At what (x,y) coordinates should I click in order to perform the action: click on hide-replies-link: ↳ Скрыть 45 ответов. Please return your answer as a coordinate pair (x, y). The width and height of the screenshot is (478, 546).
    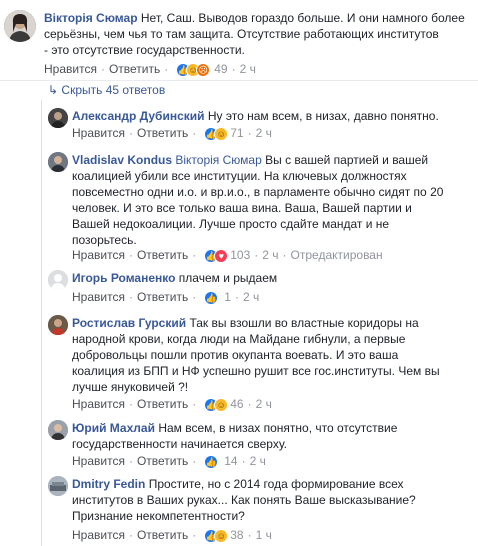
    Looking at the image, I should click on (106, 90).